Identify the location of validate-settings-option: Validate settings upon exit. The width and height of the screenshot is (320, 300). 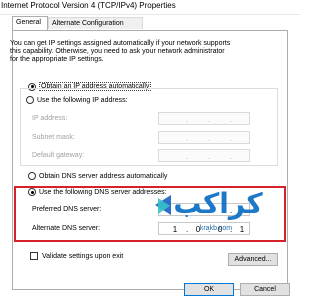
(76, 256).